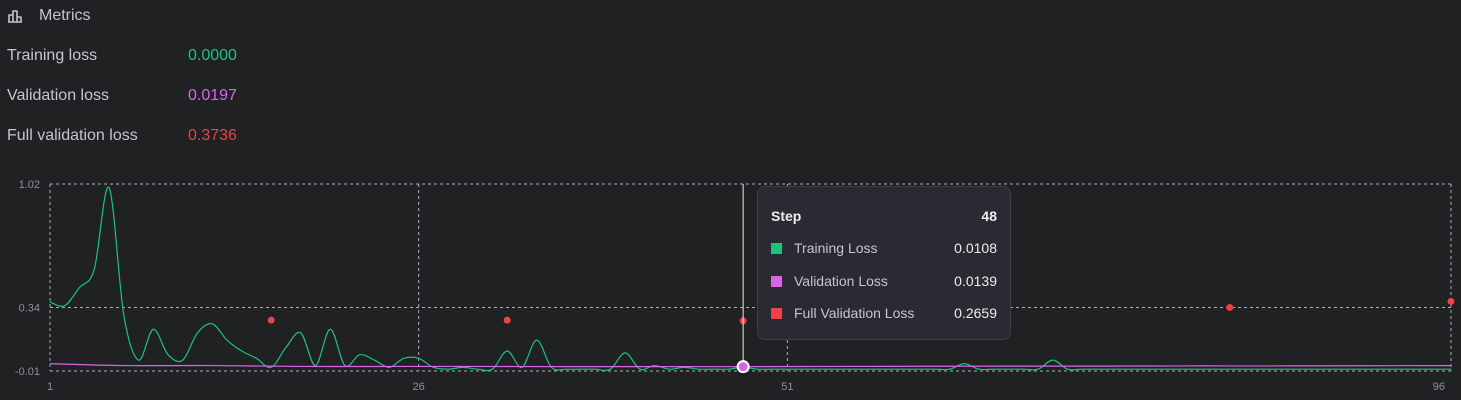 This screenshot has width=1461, height=400. Describe the element at coordinates (787, 387) in the screenshot. I see `x-tick-label: 51` at that location.